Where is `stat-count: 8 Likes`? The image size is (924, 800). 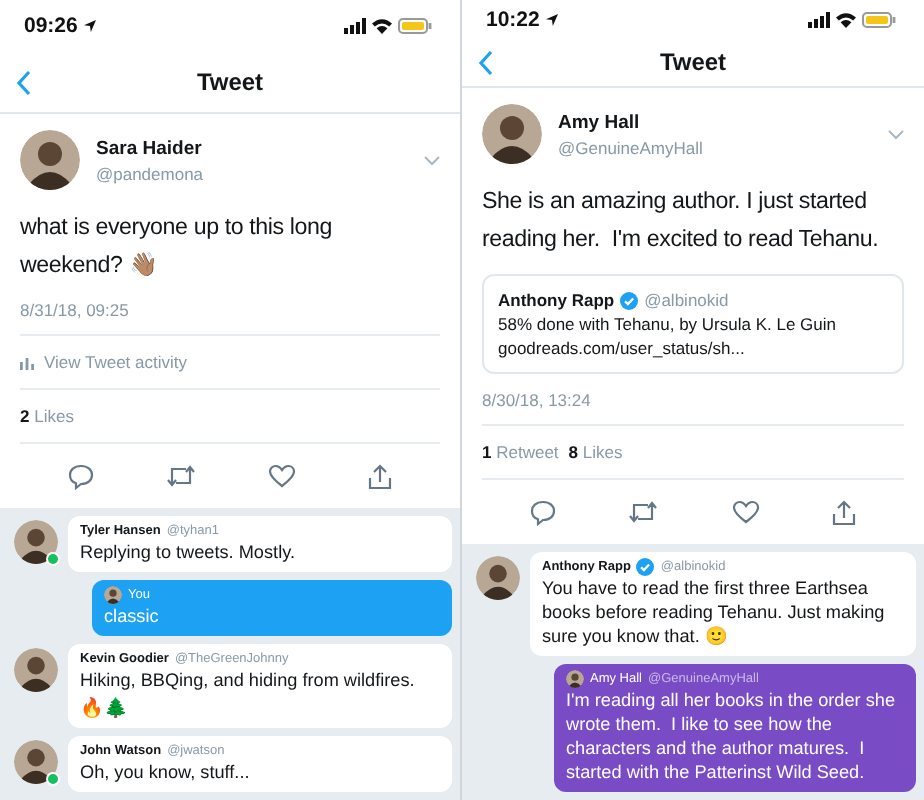 stat-count: 8 Likes is located at coordinates (595, 452).